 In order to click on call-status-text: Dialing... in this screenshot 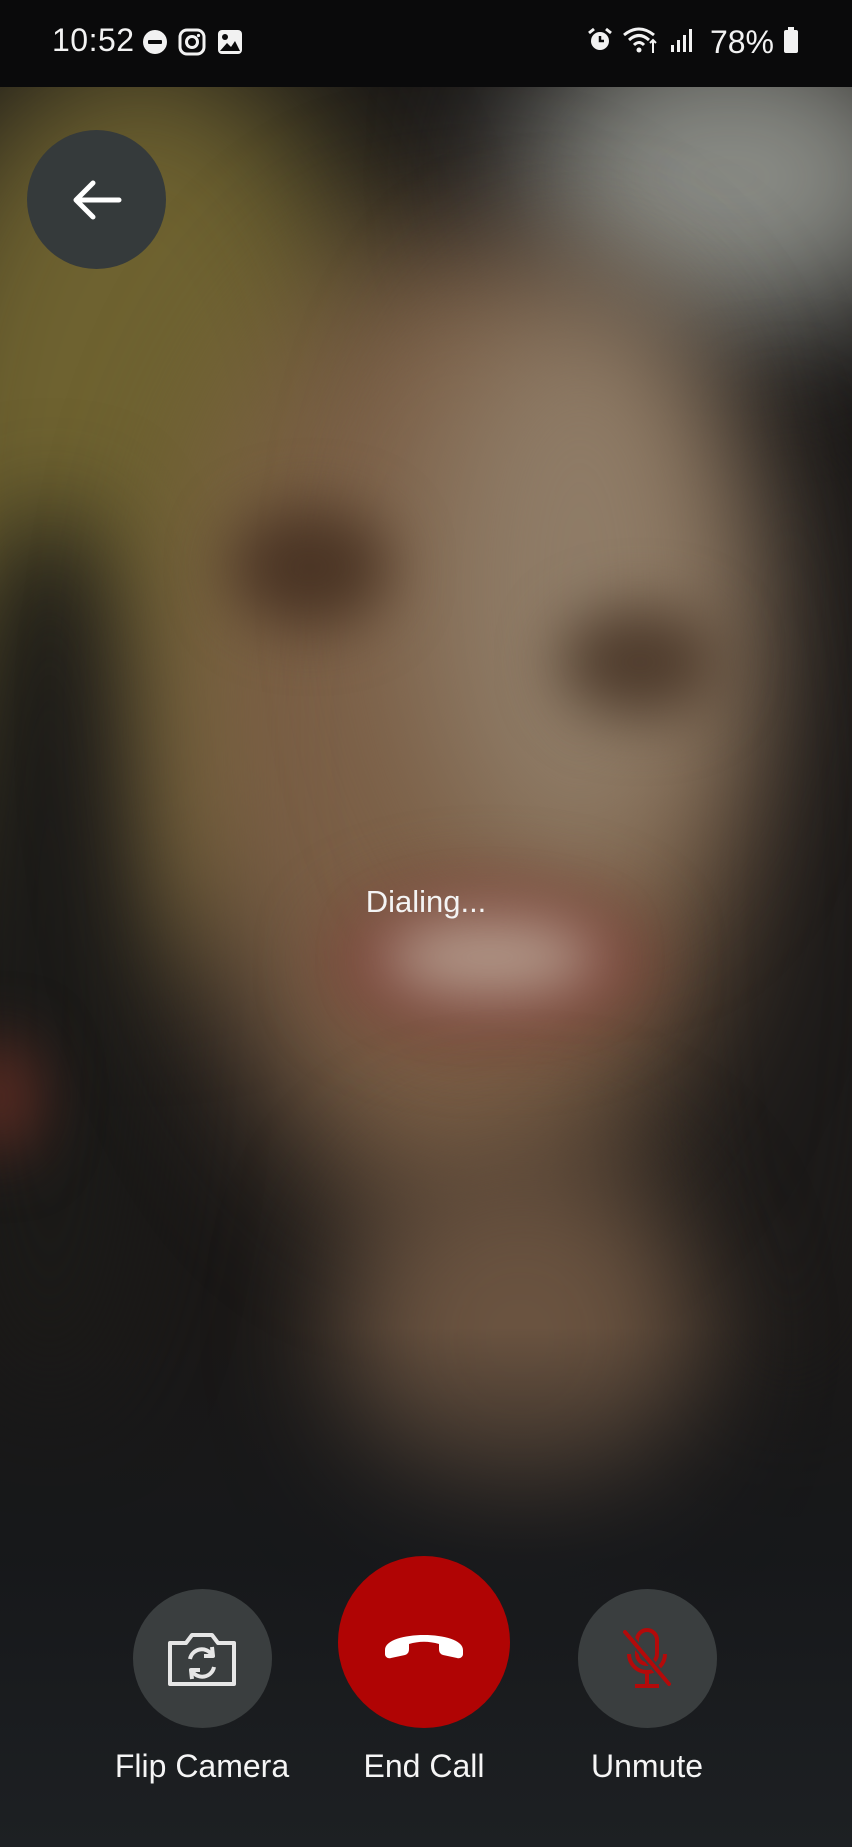, I will do `click(426, 901)`.